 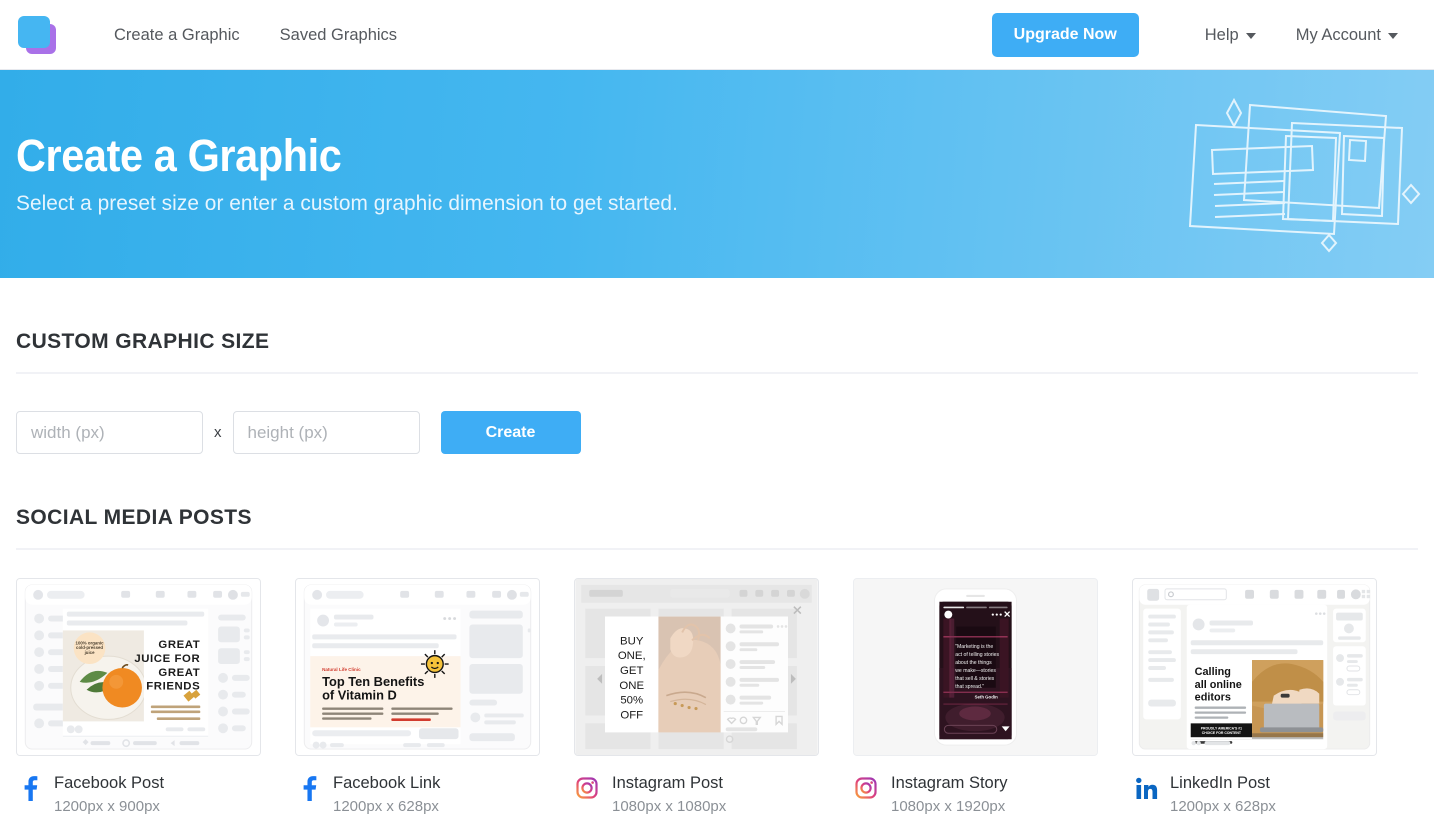 I want to click on card-meta: Facebook Link 1200px x 628px, so click(x=417, y=787).